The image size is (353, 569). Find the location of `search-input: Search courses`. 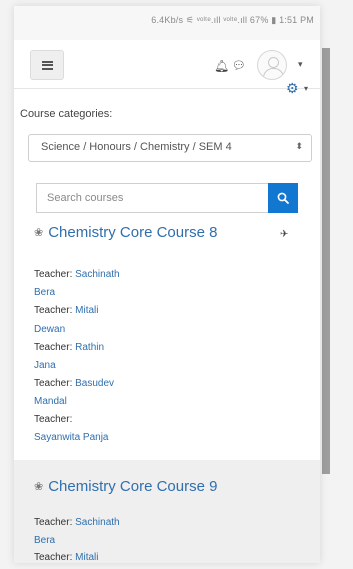

search-input: Search courses is located at coordinates (152, 198).